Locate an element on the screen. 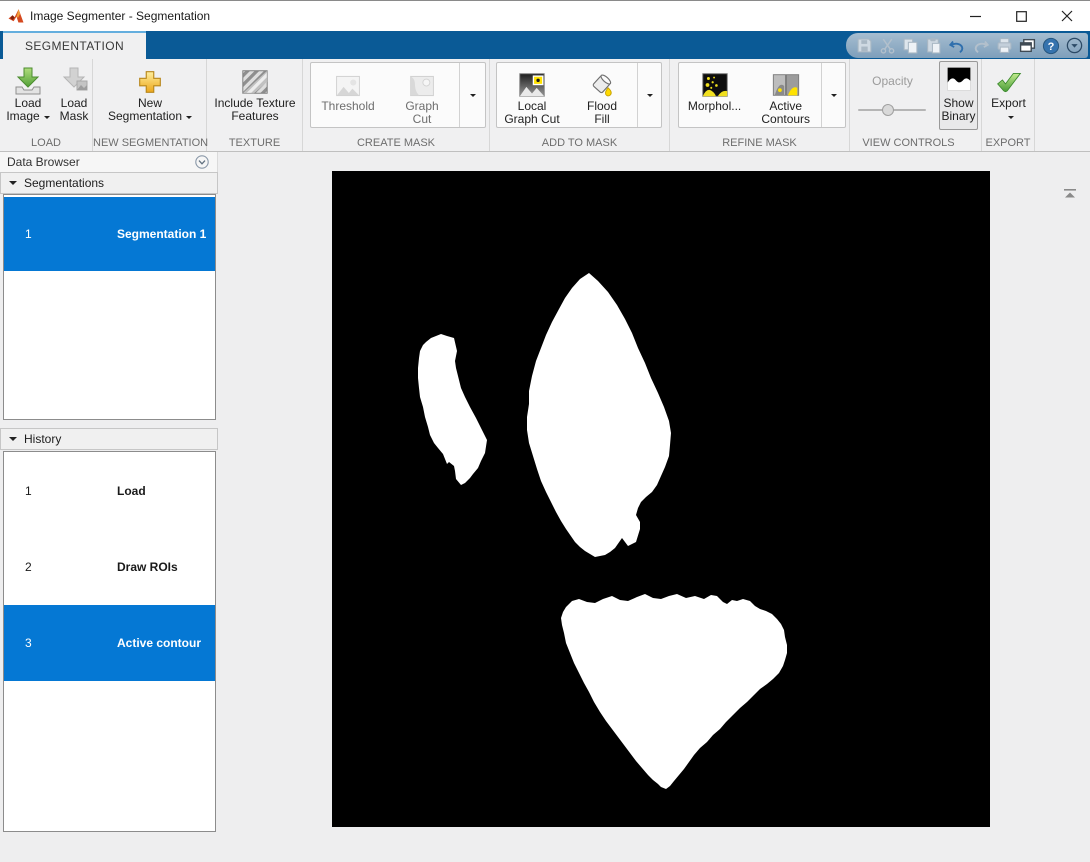 Image resolution: width=1090 pixels, height=862 pixels. tab-segmentation: SEGMENTATION is located at coordinates (74, 45).